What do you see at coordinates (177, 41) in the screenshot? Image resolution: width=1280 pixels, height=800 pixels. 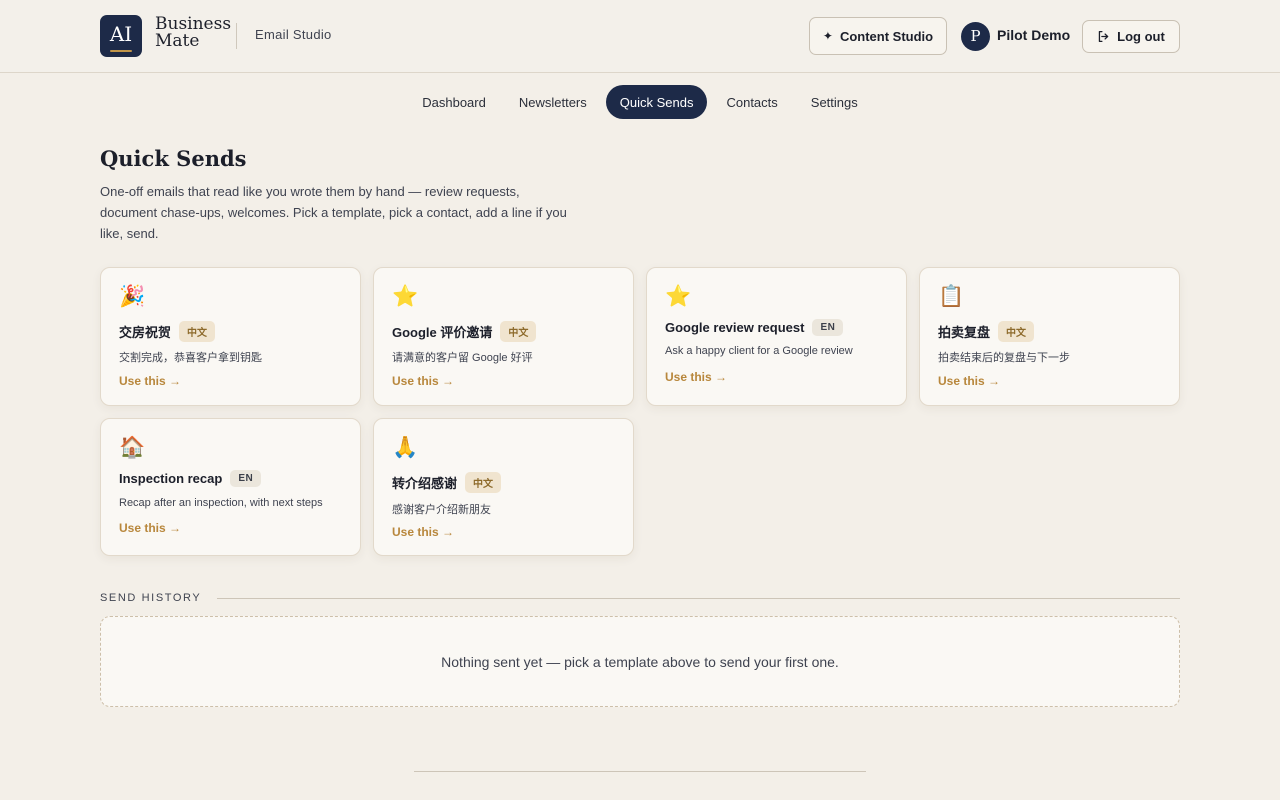 I see `logo-line-2: Mate` at bounding box center [177, 41].